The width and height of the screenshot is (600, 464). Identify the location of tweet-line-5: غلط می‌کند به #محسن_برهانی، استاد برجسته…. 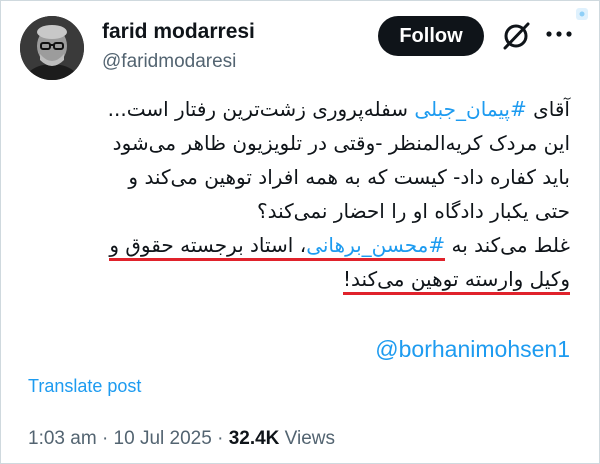
(302, 245).